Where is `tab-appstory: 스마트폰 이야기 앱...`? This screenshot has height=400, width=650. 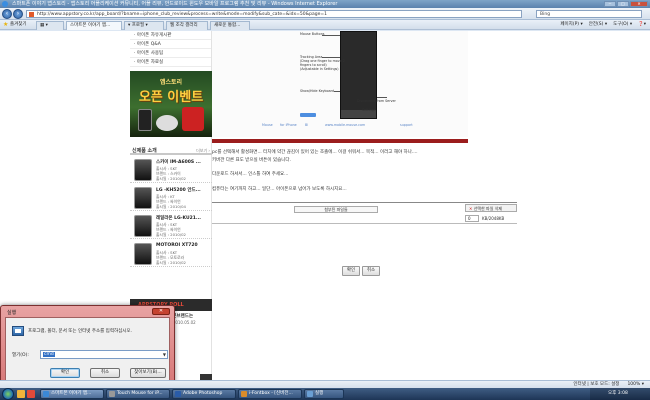
tab-appstory: 스마트폰 이야기 앱... is located at coordinates (94, 25).